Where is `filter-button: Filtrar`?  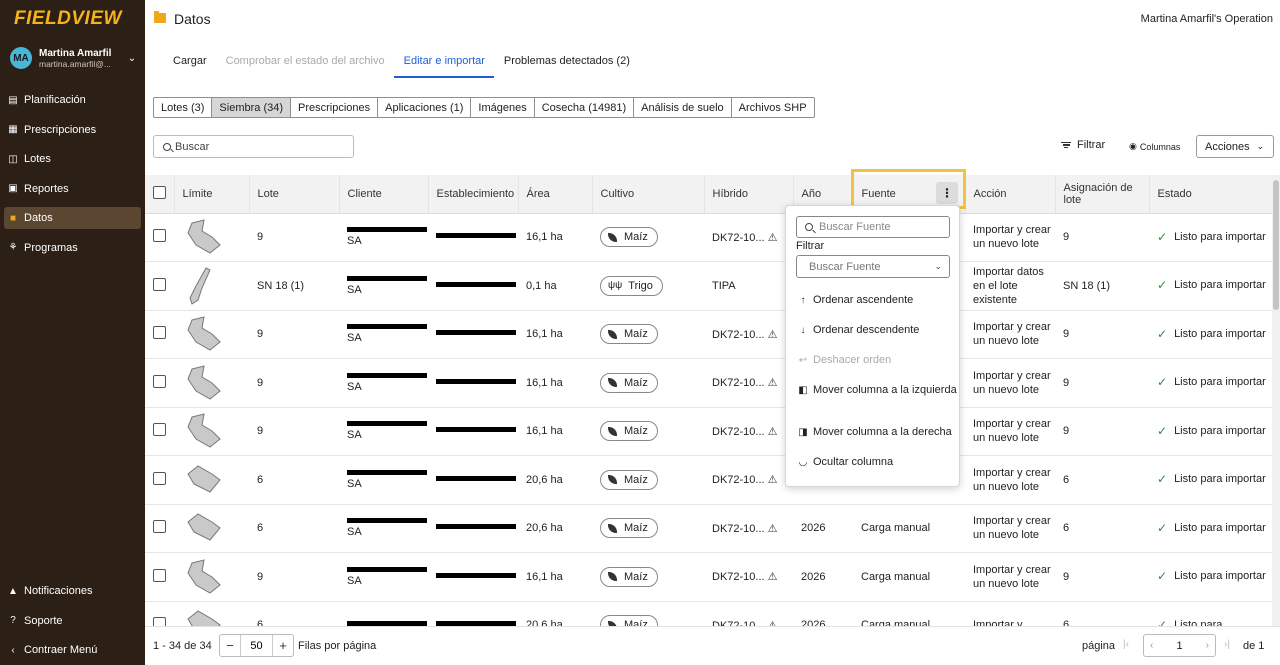
filter-button: Filtrar is located at coordinates (1083, 145).